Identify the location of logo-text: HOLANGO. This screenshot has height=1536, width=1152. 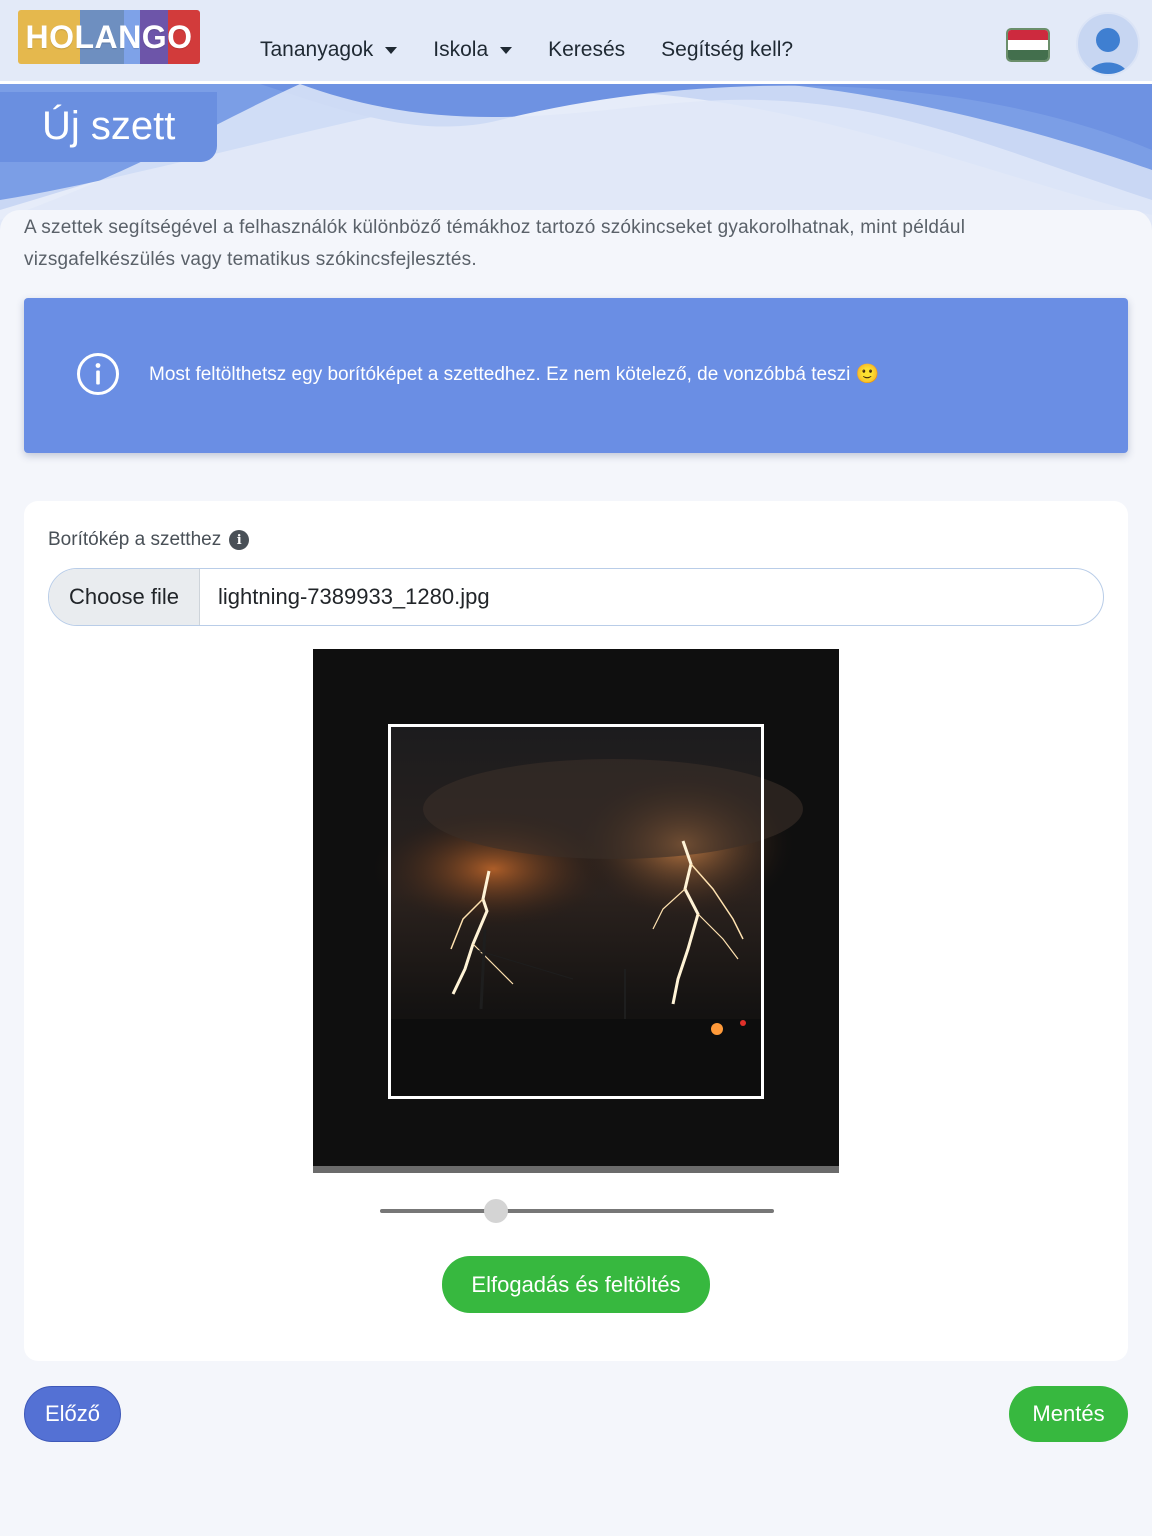
(109, 36).